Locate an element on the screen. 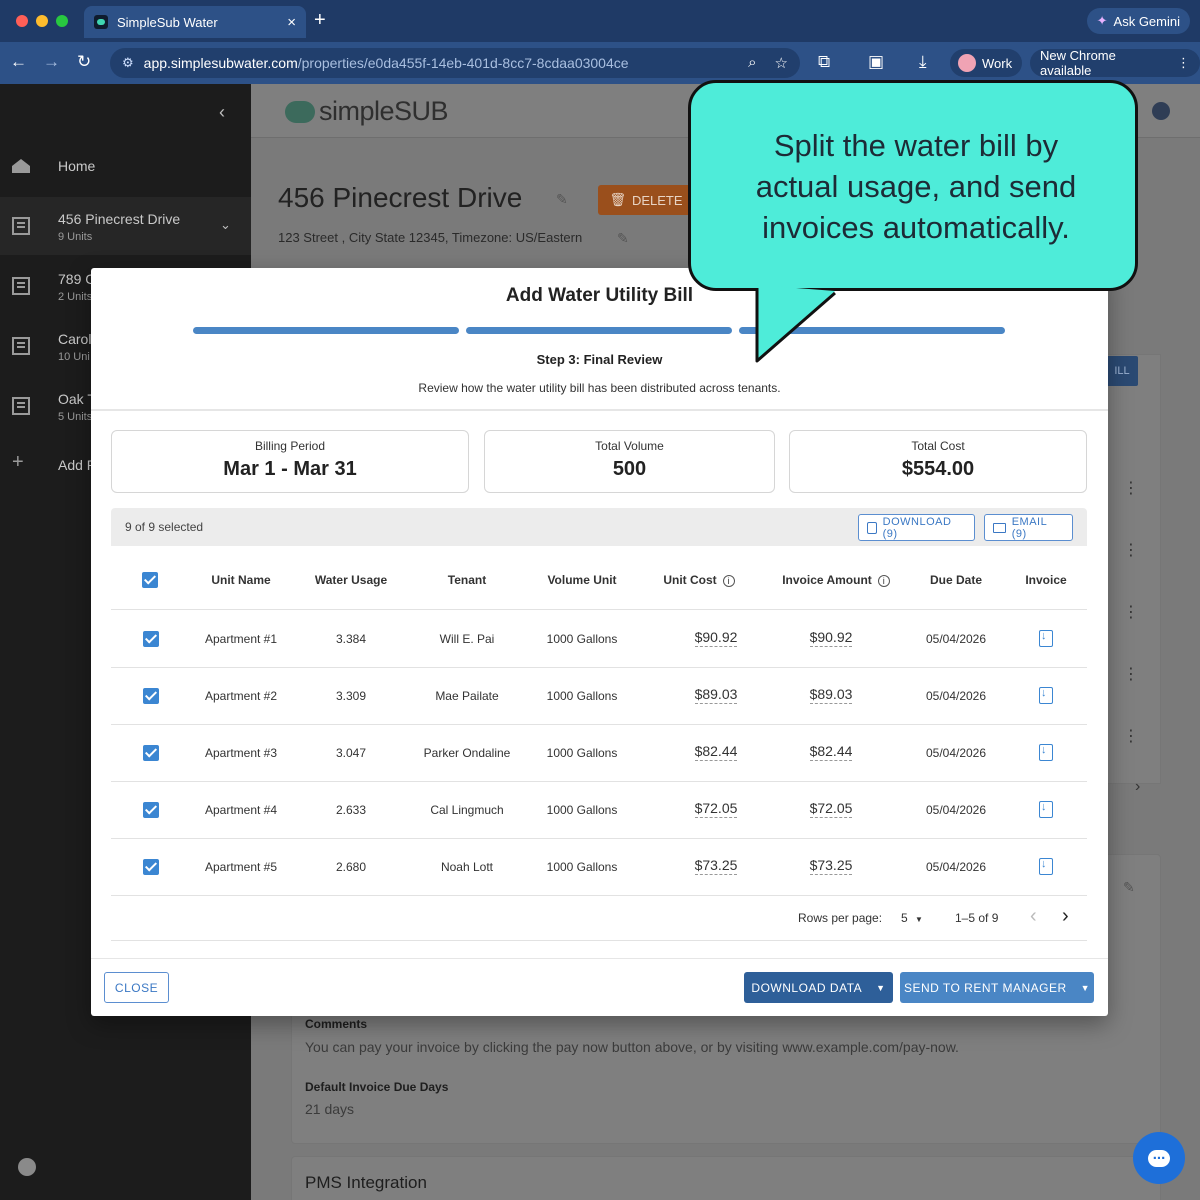  column-header-volume-unit: Volume Unit is located at coordinates (582, 580).